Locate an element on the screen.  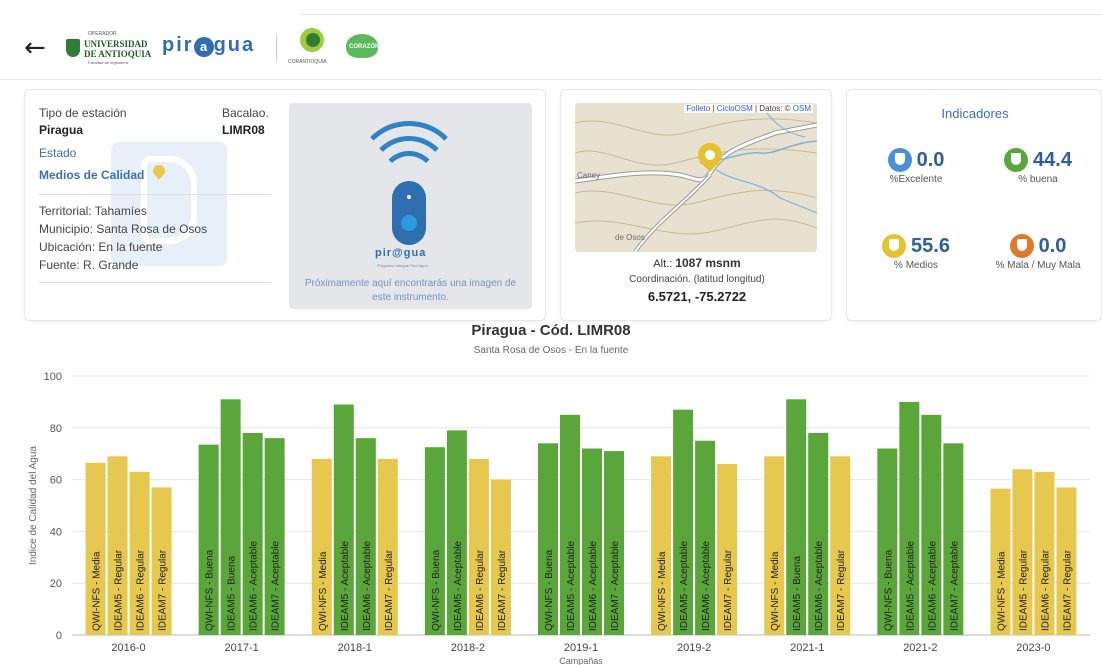
x-tick-label: 2017-1 is located at coordinates (242, 648).